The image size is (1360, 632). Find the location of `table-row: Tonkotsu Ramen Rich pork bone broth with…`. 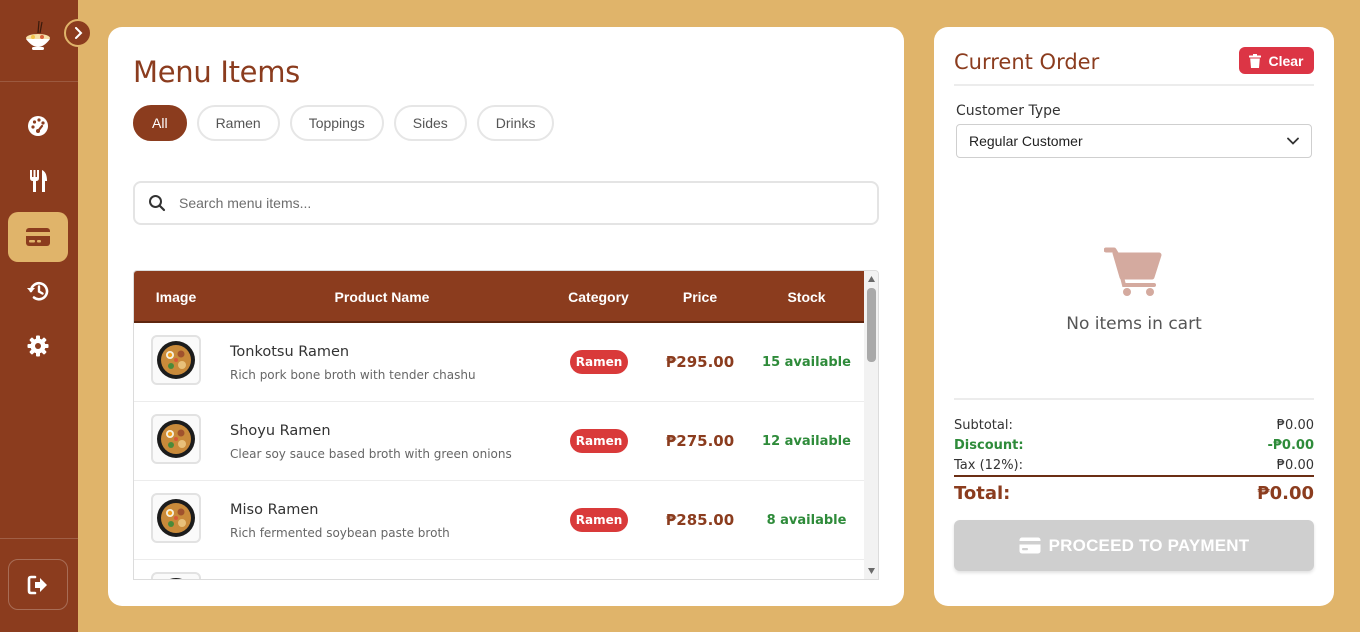

table-row: Tonkotsu Ramen Rich pork bone broth with… is located at coordinates (499, 362).